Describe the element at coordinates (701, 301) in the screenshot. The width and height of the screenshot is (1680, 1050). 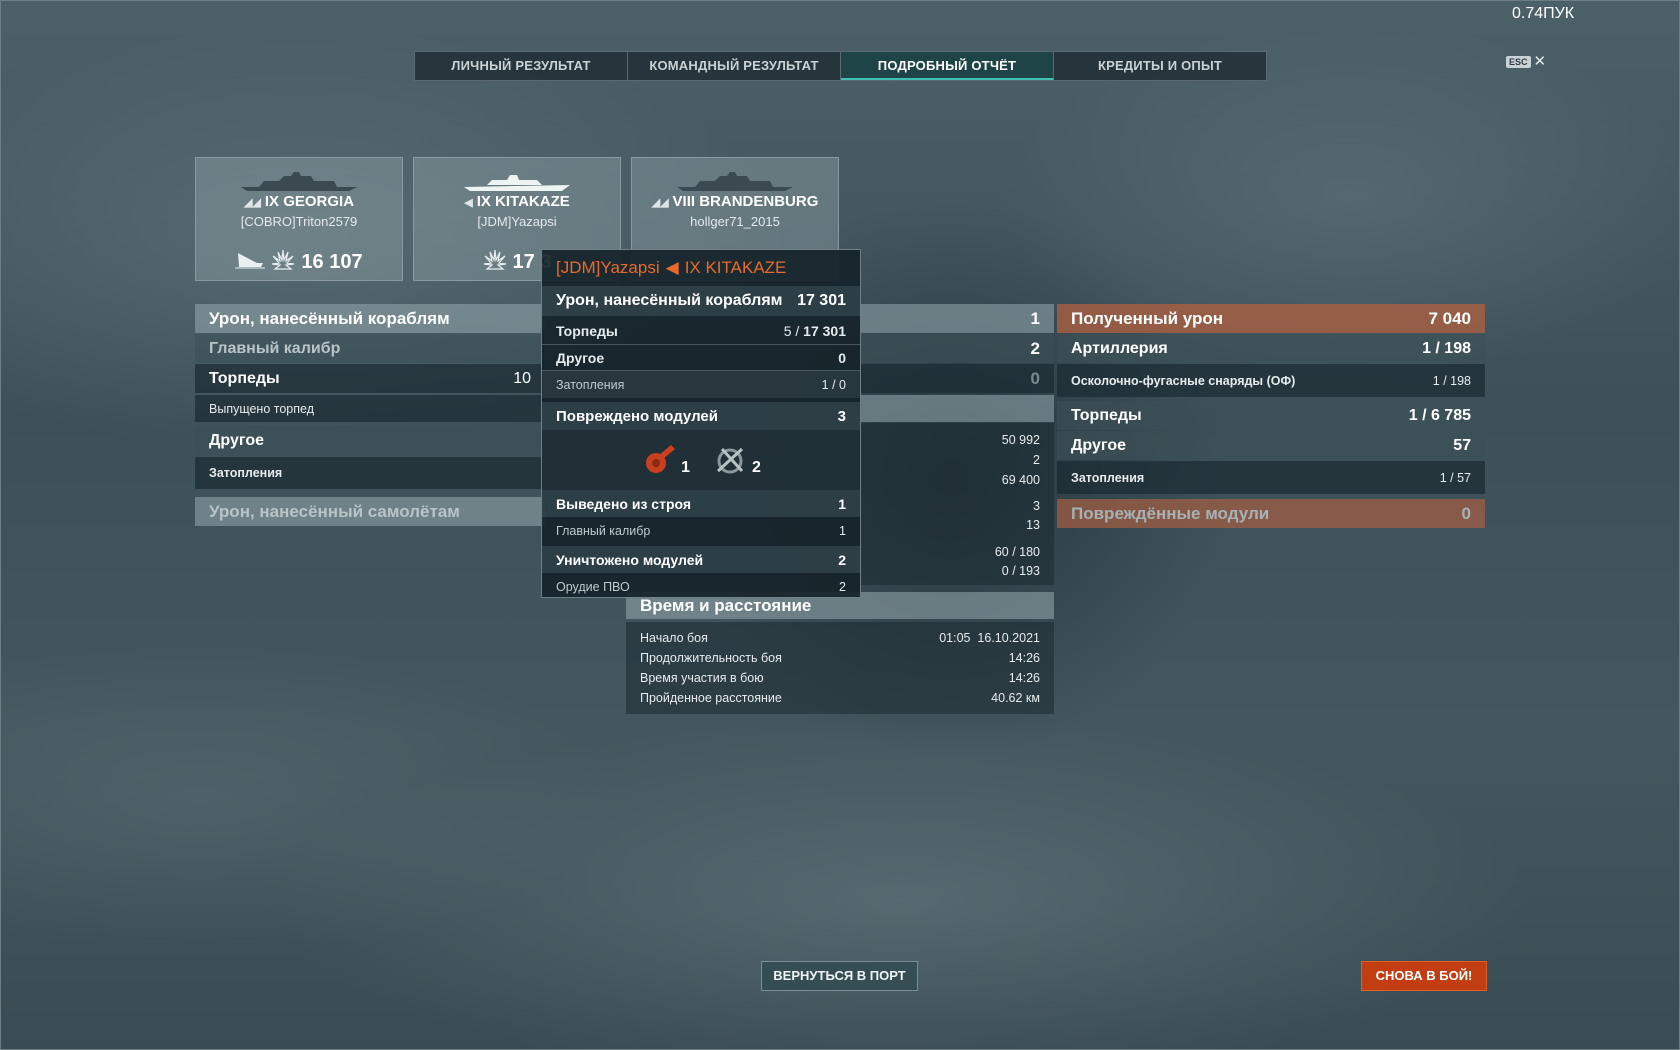
I see `tooltip-dealt-row: Урон, нанесённый кораблям 17 301` at that location.